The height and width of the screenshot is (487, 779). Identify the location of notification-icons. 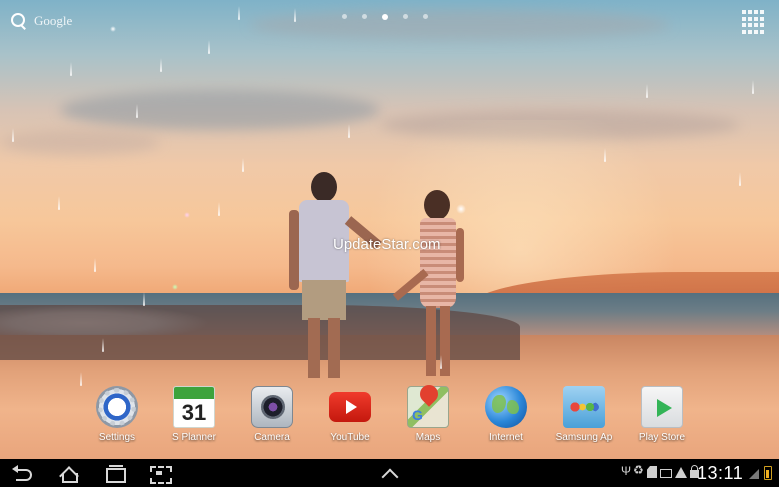
(660, 470).